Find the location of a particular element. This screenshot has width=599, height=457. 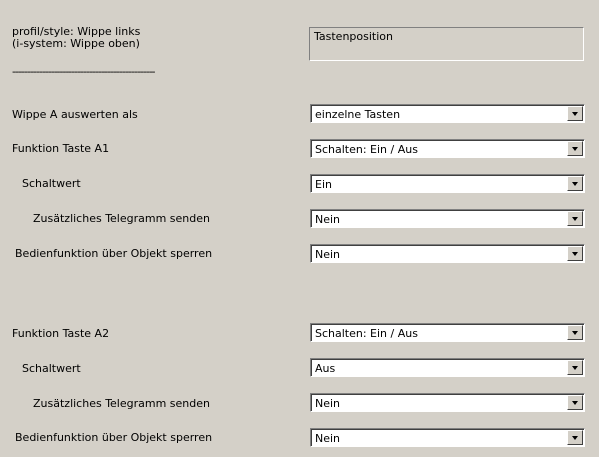

schaltwert-a1-dropdown-button is located at coordinates (575, 183).